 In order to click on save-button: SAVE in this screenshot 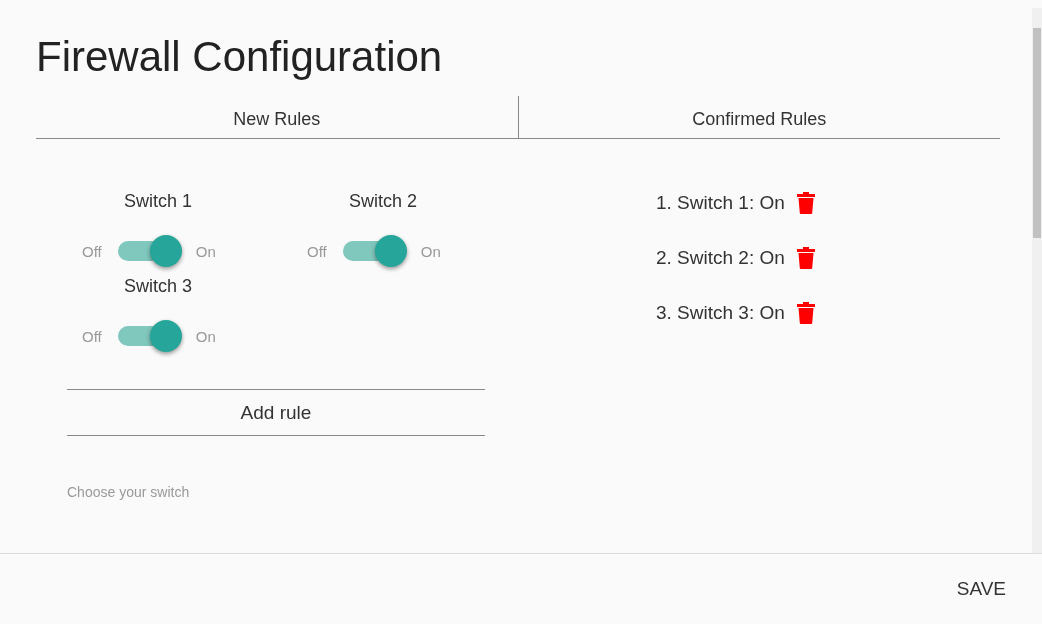, I will do `click(981, 589)`.